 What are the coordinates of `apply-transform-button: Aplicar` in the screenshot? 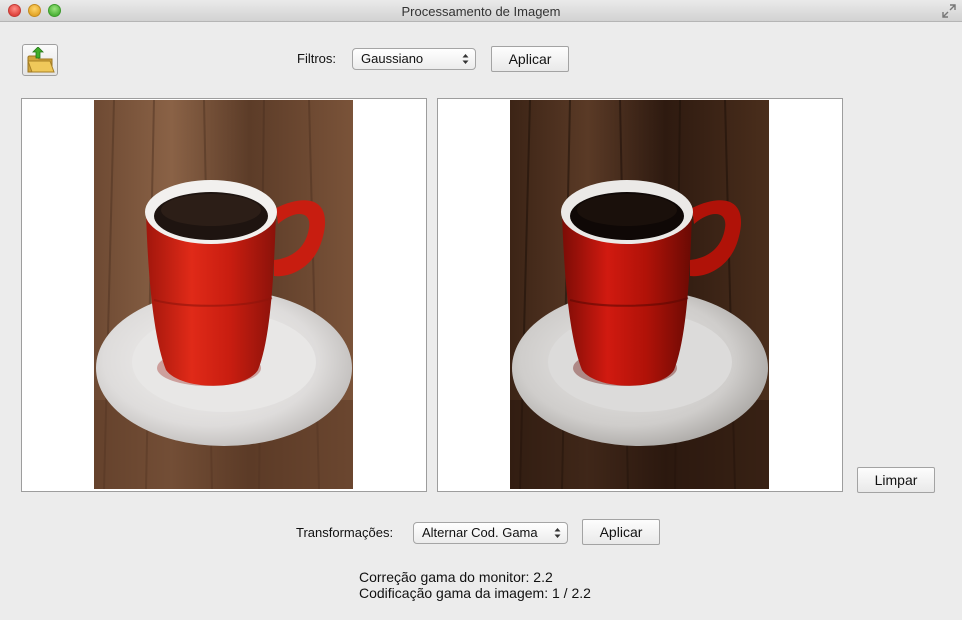 It's located at (621, 532).